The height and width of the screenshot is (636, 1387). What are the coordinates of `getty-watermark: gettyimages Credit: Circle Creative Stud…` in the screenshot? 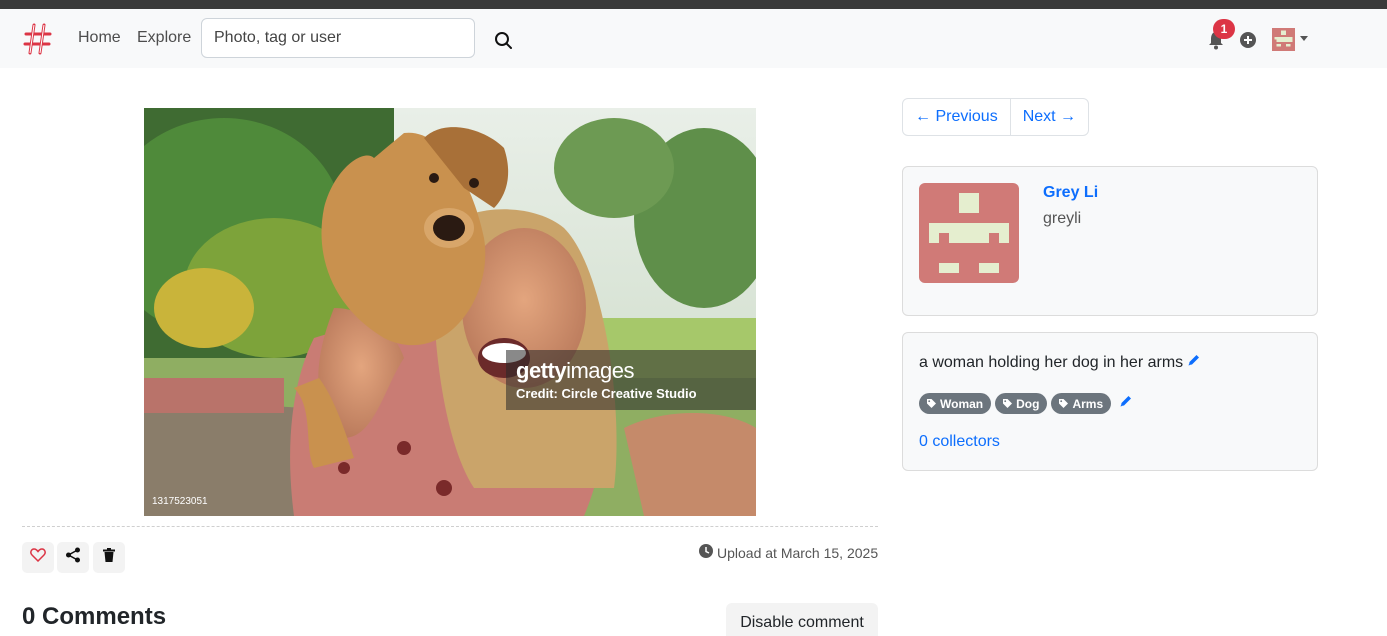 It's located at (631, 380).